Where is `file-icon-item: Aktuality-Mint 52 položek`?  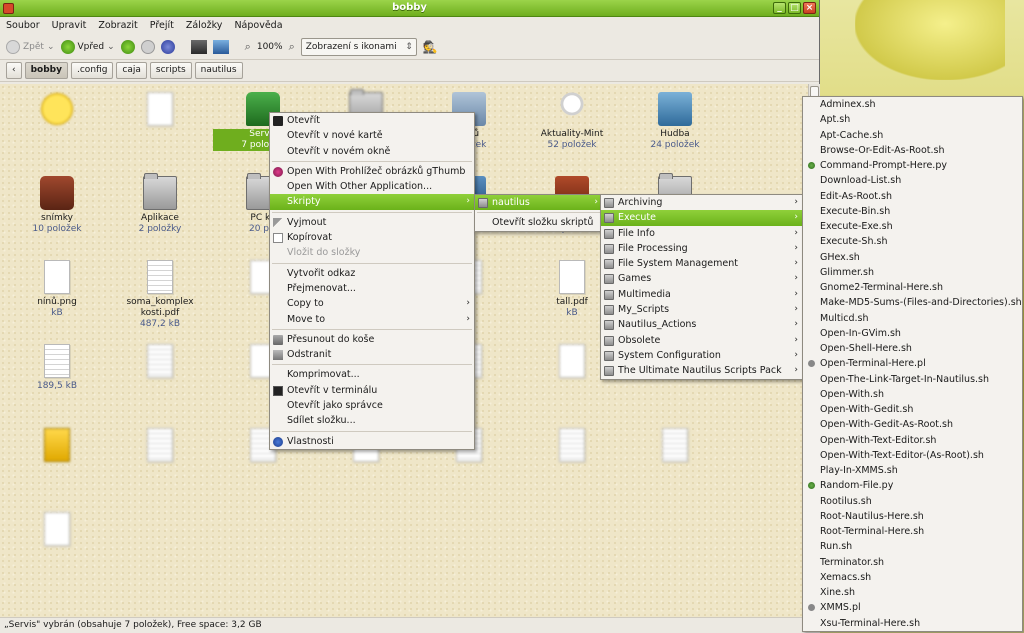
file-icon-item: Aktuality-Mint 52 položek is located at coordinates (572, 121).